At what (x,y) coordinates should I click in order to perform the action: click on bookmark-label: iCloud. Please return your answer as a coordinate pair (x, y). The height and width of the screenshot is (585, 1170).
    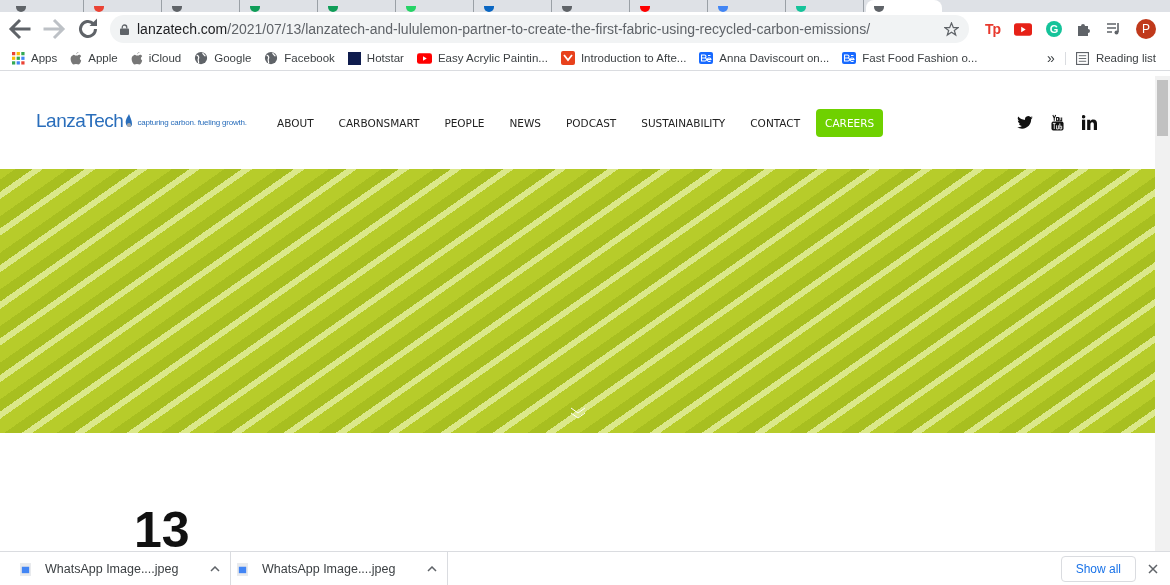
    Looking at the image, I should click on (165, 58).